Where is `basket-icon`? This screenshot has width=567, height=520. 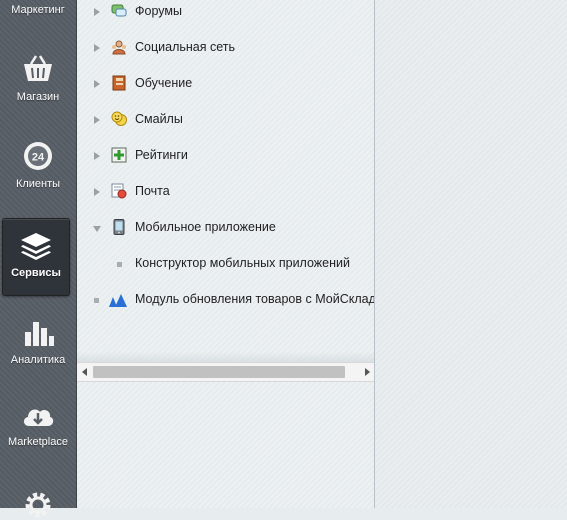 basket-icon is located at coordinates (38, 68).